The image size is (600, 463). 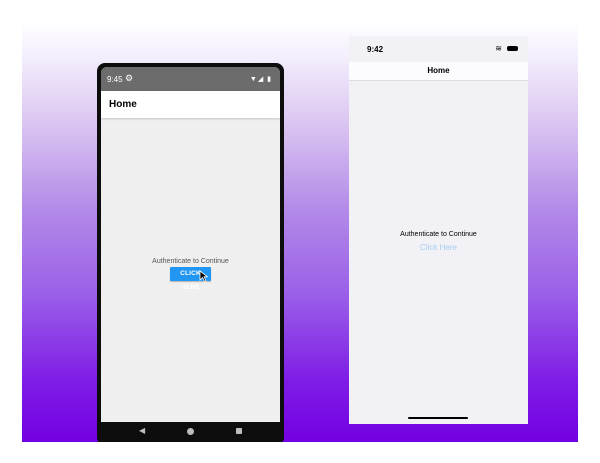 What do you see at coordinates (190, 79) in the screenshot?
I see `android-status-bar: 9:45 ⚙ ▼◢ ▮` at bounding box center [190, 79].